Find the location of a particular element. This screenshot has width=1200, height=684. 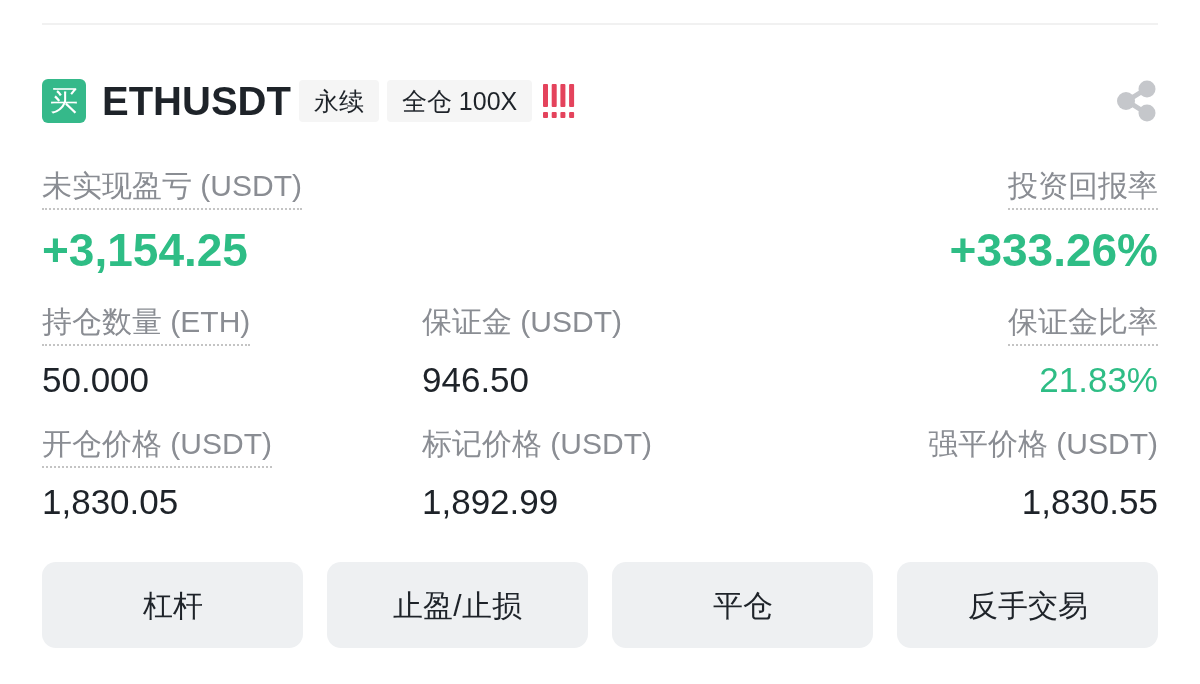

stat-value: 21.83% is located at coordinates (1098, 380).